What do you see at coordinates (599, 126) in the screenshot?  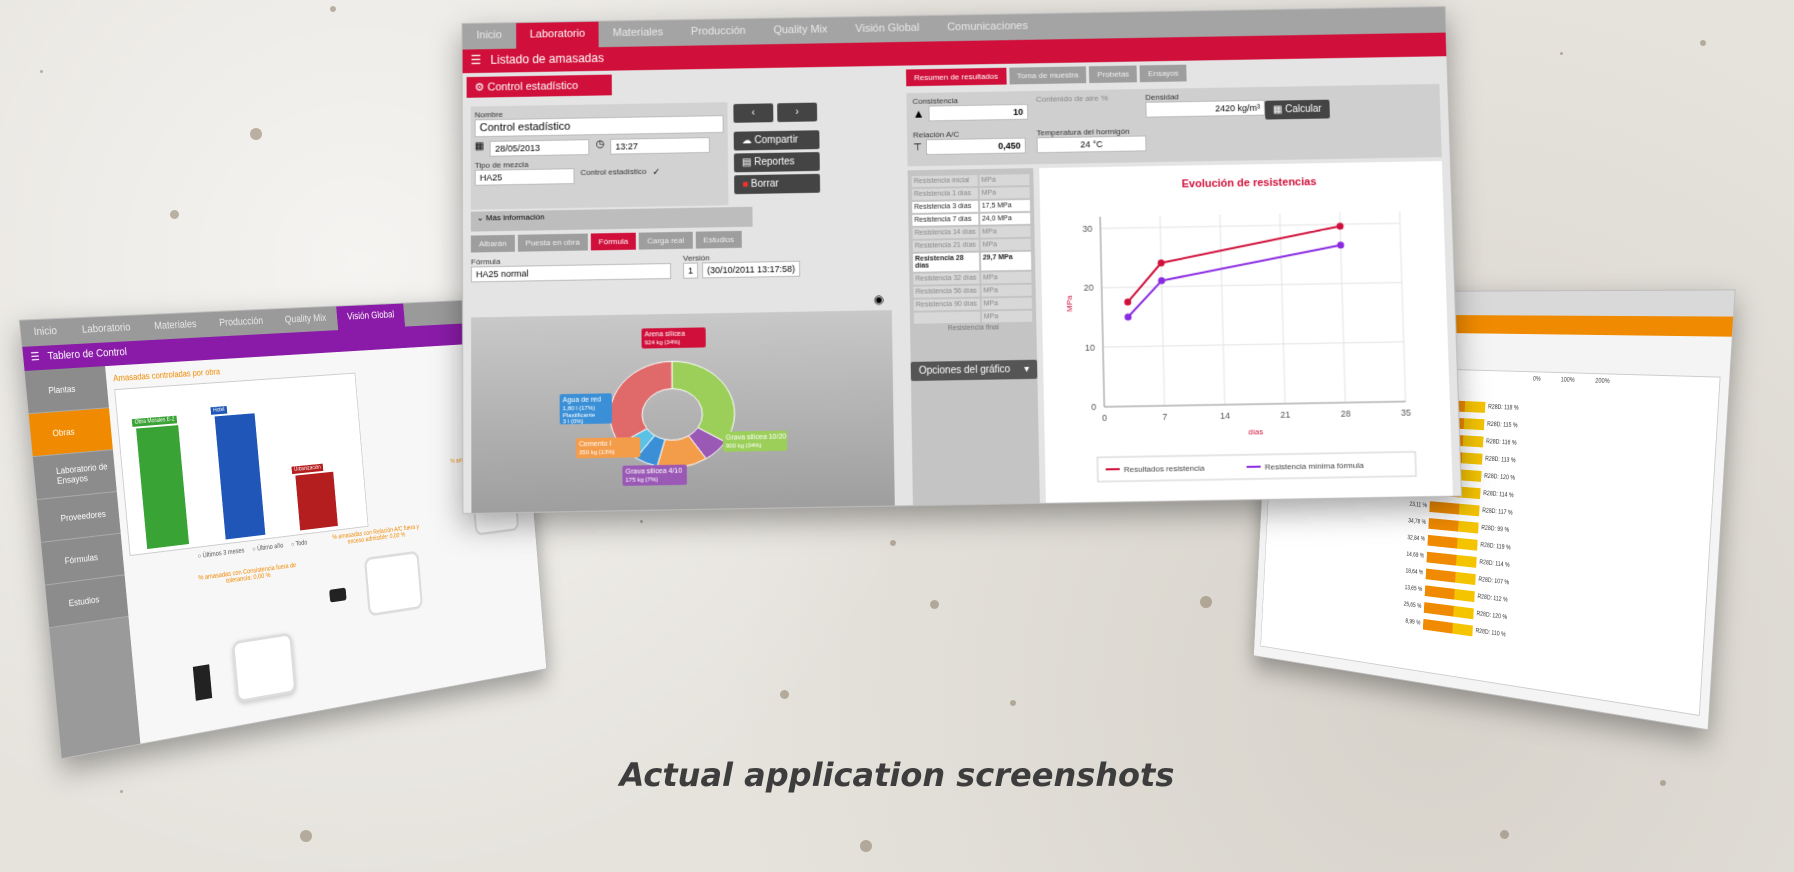 I see `name-field: Control estadístico` at bounding box center [599, 126].